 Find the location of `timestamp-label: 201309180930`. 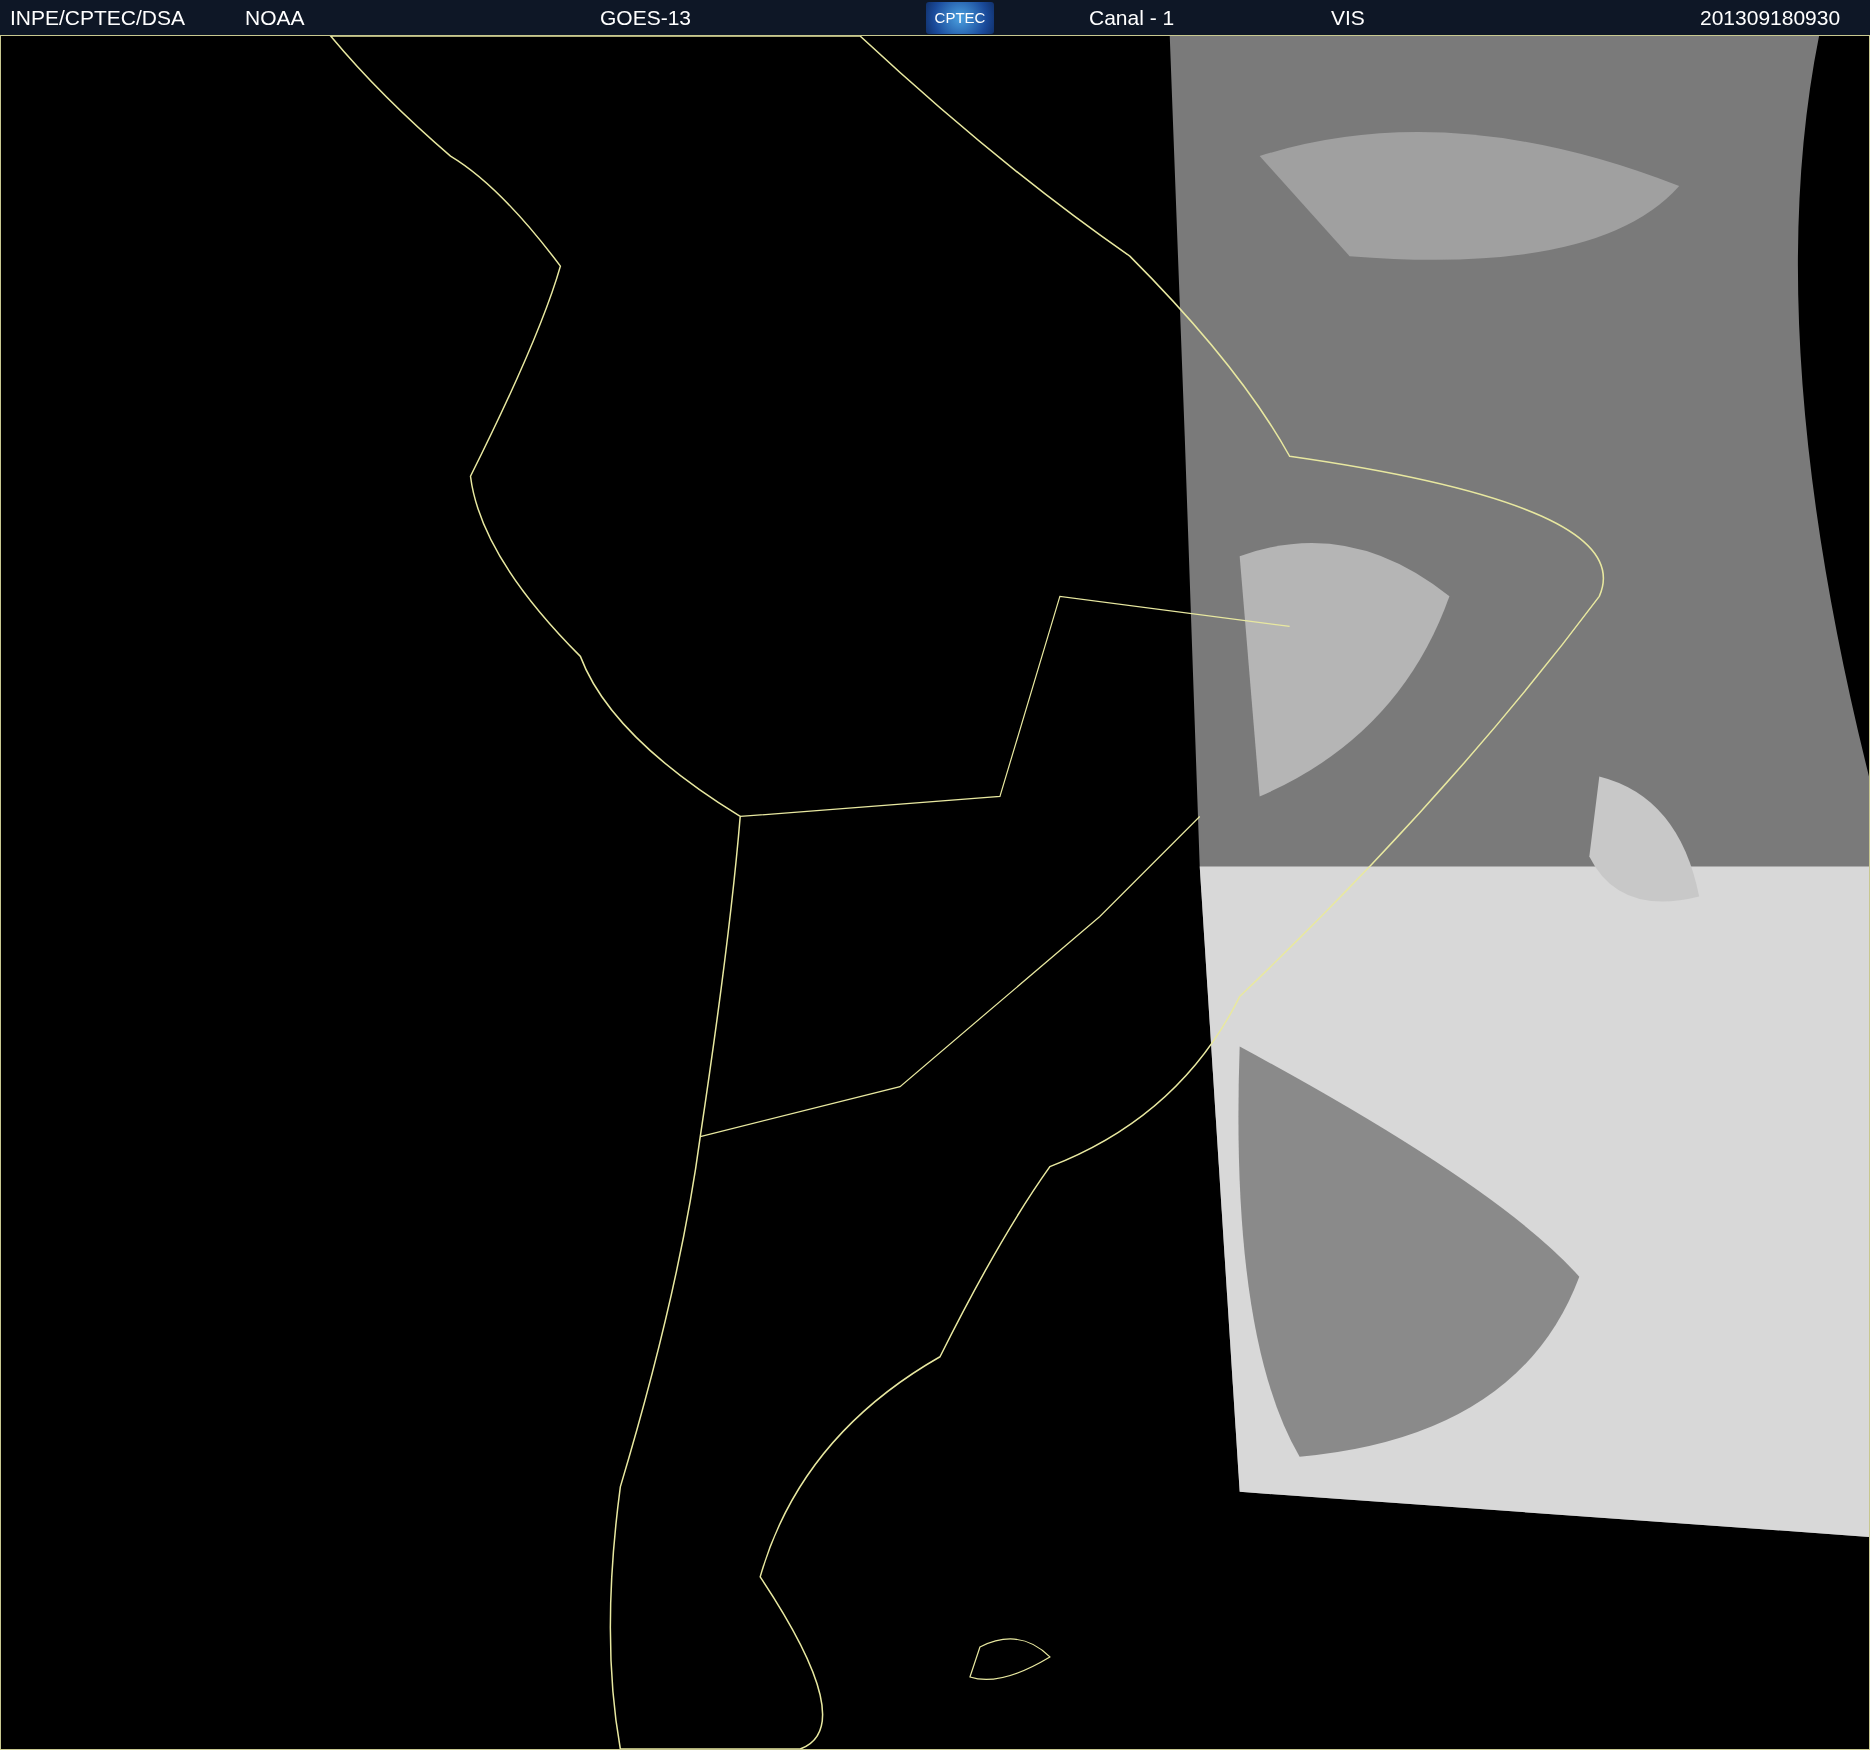

timestamp-label: 201309180930 is located at coordinates (1770, 17).